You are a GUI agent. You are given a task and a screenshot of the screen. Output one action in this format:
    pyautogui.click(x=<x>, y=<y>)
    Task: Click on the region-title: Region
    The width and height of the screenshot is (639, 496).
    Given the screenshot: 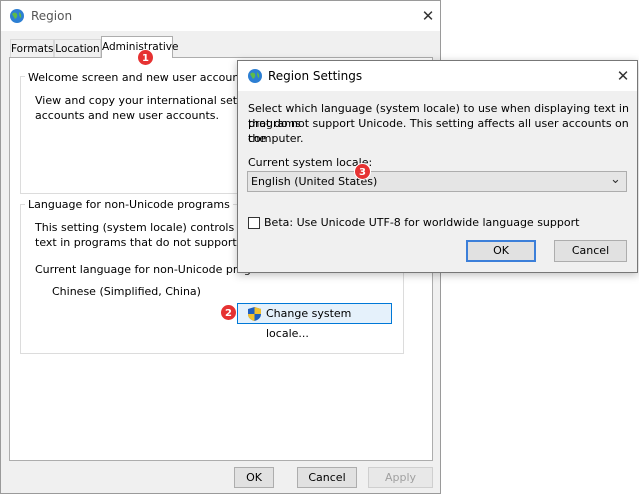 What is the action you would take?
    pyautogui.click(x=52, y=16)
    